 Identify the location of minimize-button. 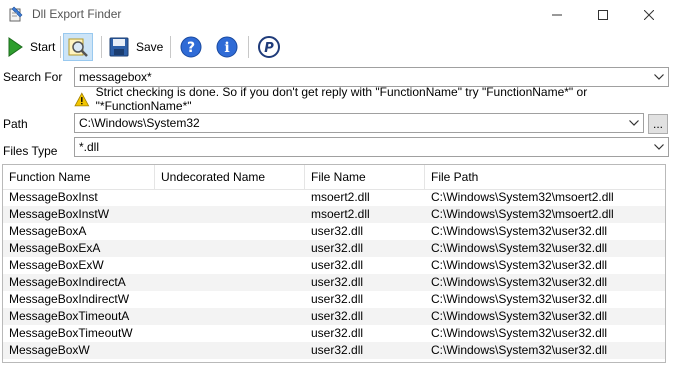
(557, 15).